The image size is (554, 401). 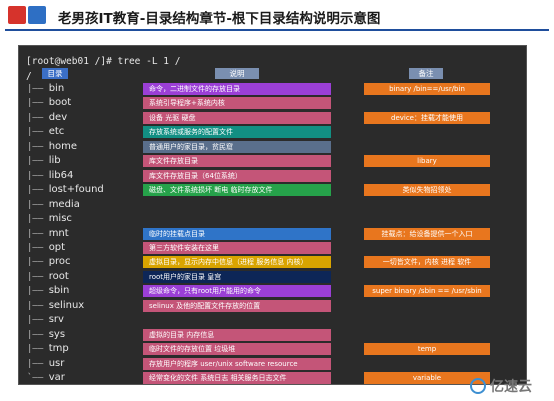 I want to click on directory-name: sbin, so click(x=59, y=291).